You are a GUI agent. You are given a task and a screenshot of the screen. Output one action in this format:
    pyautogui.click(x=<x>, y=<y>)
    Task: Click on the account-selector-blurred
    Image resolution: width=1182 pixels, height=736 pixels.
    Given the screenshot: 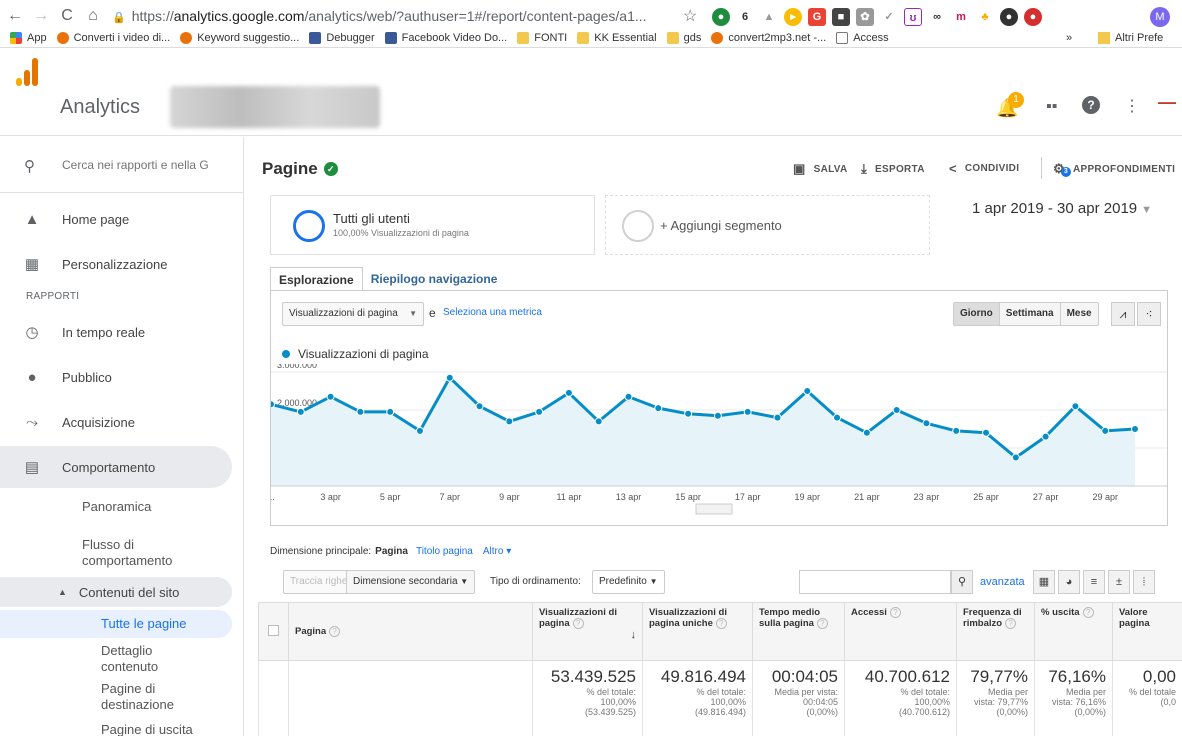 What is the action you would take?
    pyautogui.click(x=275, y=107)
    